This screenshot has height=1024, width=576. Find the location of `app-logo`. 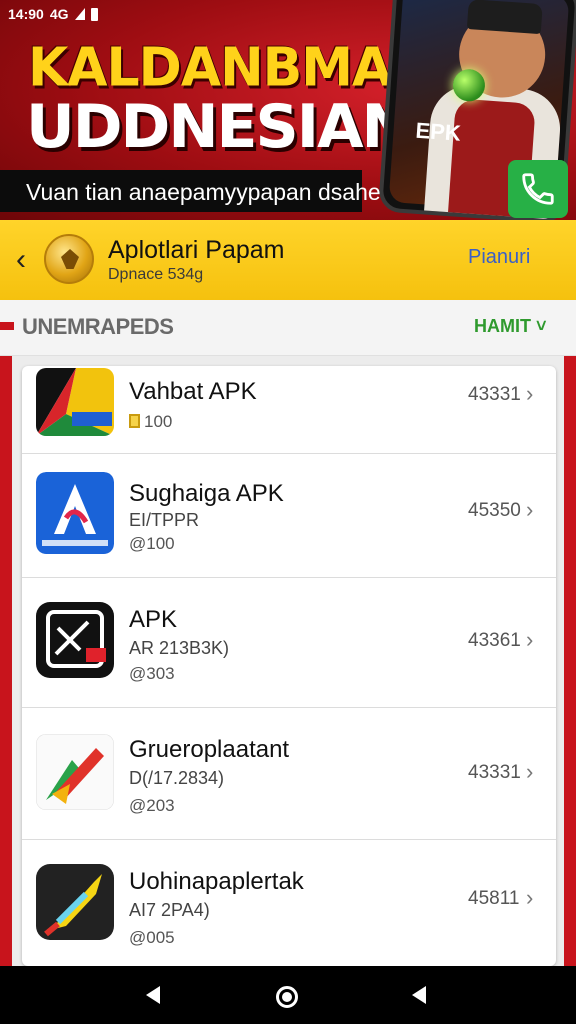

app-logo is located at coordinates (69, 259).